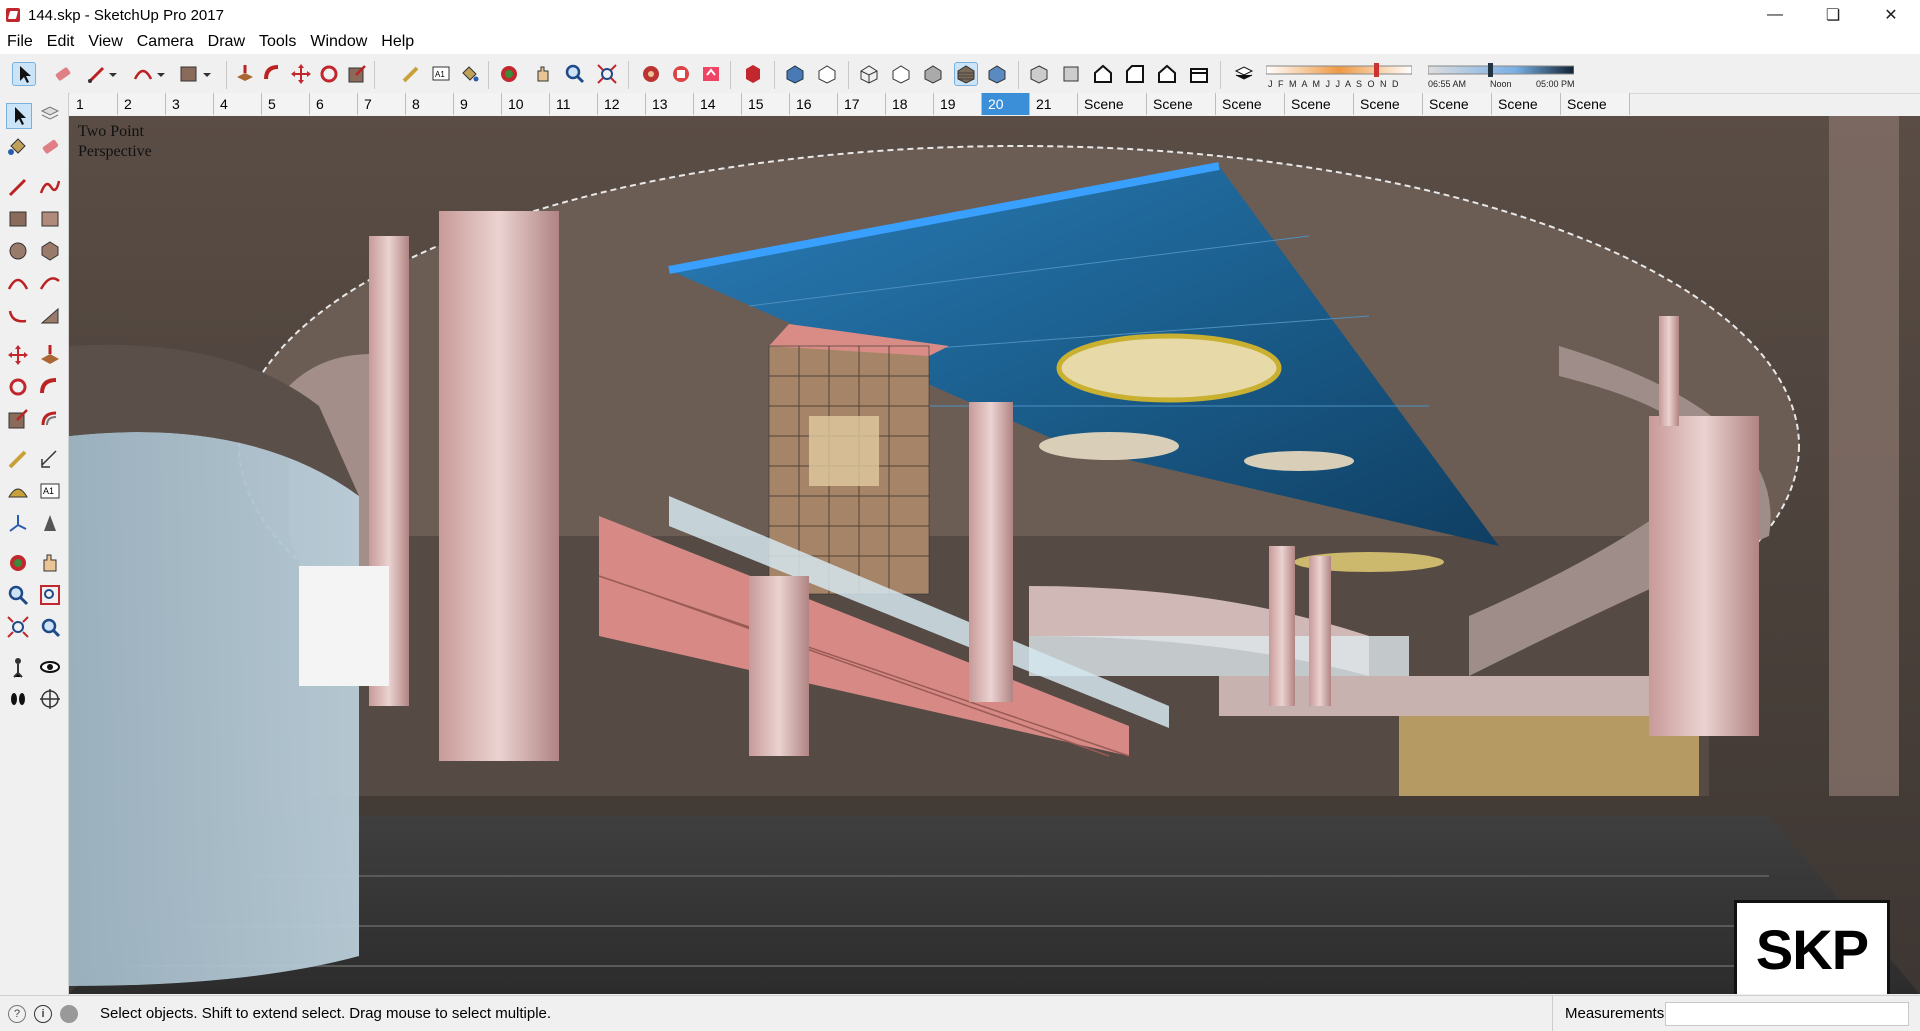 This screenshot has height=1031, width=1920. What do you see at coordinates (238, 104) in the screenshot?
I see `scene-tab: 4` at bounding box center [238, 104].